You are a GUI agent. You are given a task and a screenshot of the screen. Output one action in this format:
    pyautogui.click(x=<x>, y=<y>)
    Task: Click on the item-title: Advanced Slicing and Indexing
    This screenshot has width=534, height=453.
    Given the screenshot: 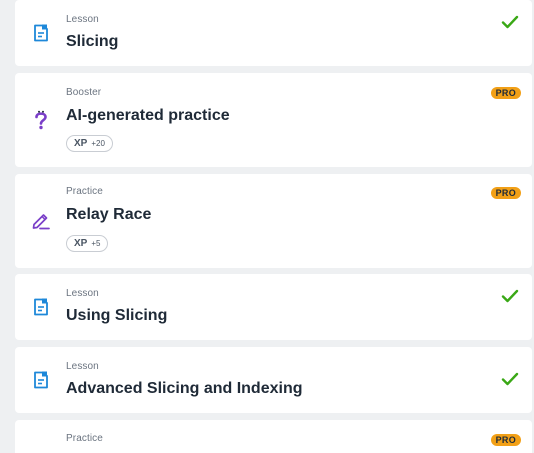 What is the action you would take?
    pyautogui.click(x=184, y=388)
    